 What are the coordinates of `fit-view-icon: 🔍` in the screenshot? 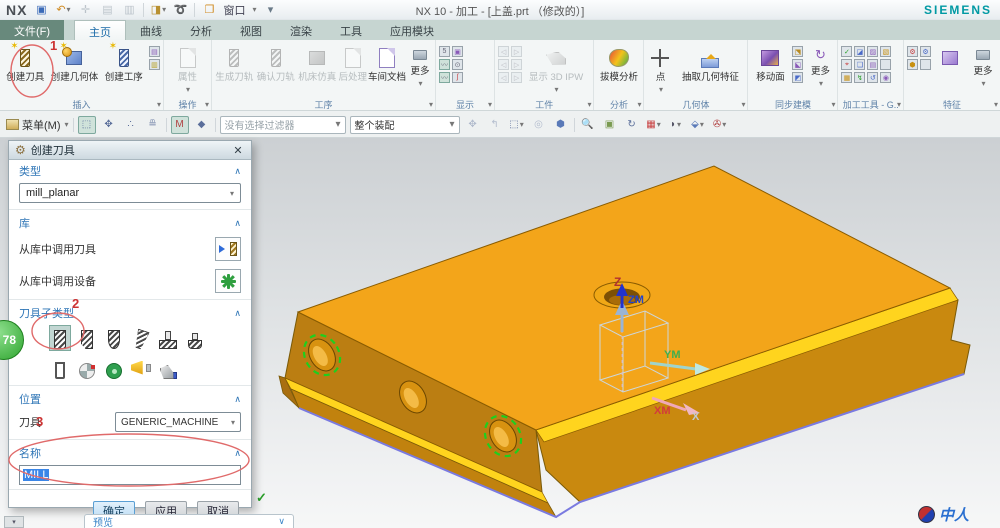 It's located at (588, 125).